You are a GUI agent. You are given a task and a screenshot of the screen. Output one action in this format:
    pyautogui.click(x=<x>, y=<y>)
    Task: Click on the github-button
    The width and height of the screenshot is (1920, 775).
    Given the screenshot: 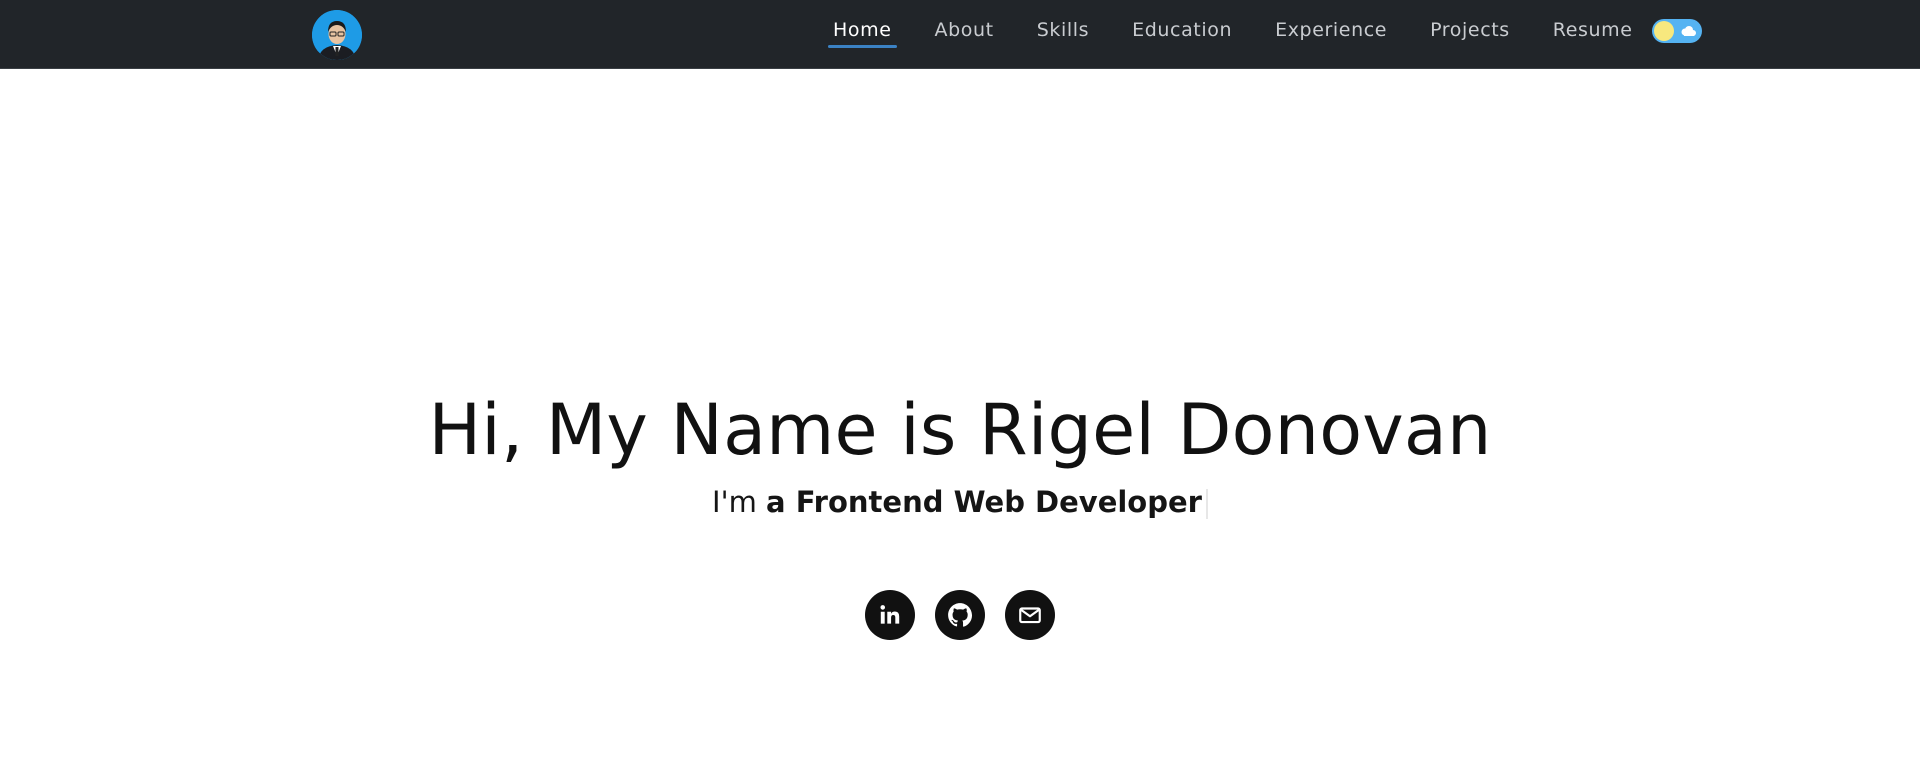 What is the action you would take?
    pyautogui.click(x=960, y=615)
    